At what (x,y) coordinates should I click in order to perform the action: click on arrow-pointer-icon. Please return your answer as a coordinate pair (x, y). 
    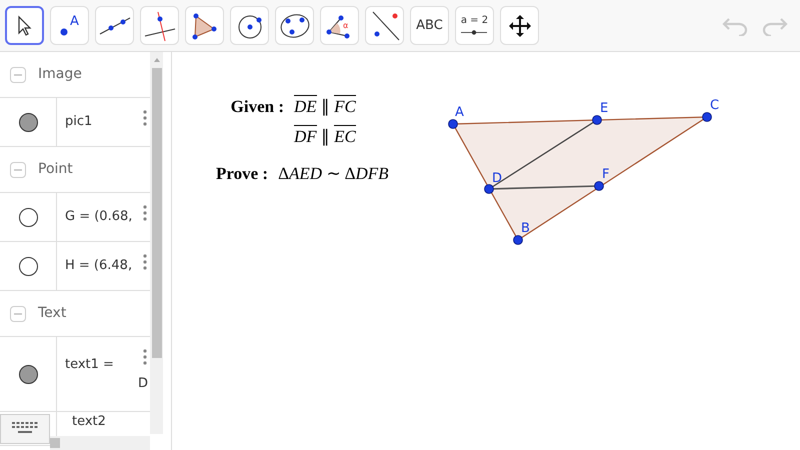
    Looking at the image, I should click on (25, 25).